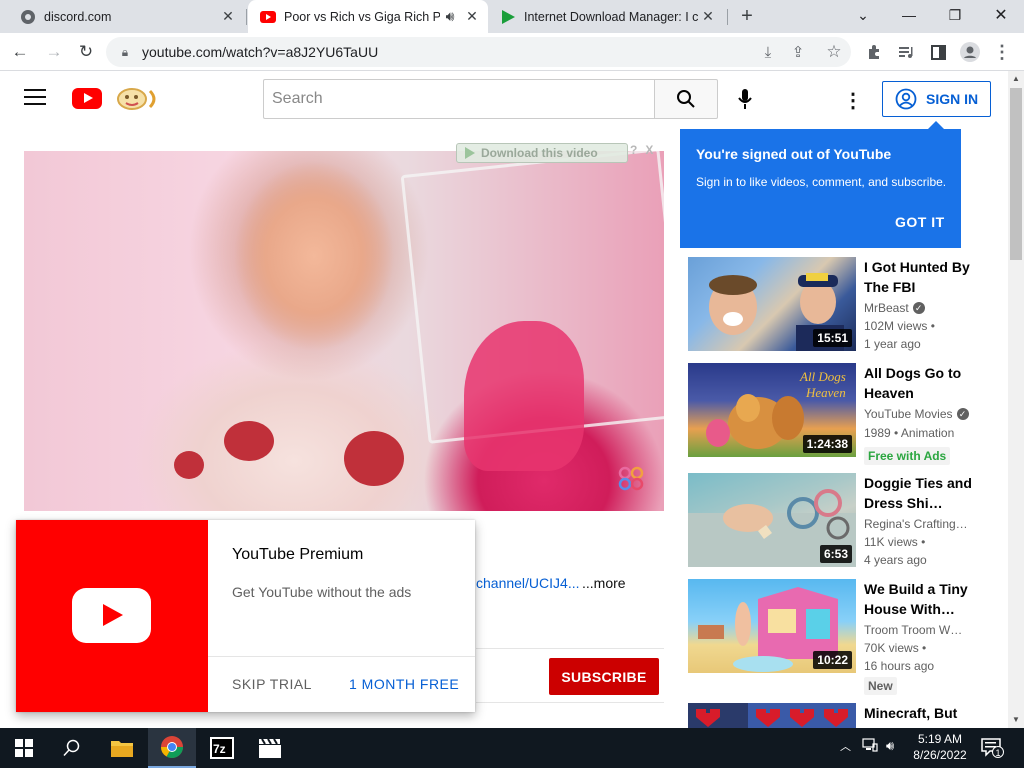 The height and width of the screenshot is (768, 1024). Describe the element at coordinates (940, 739) in the screenshot. I see `clock-time: 5:19 AM` at that location.